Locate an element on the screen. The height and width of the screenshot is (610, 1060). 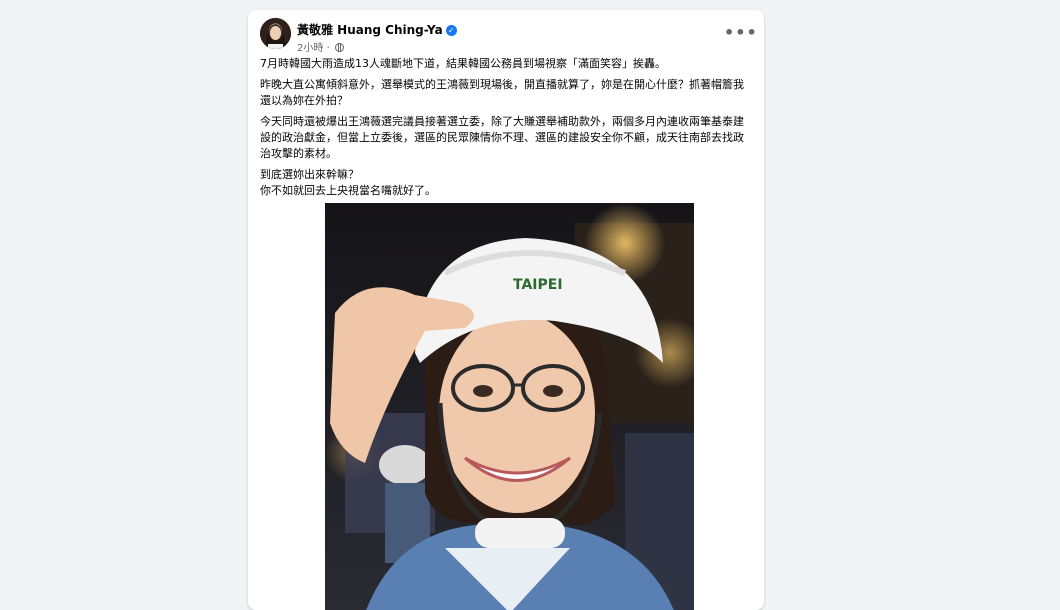
post-paragraph: 7月時韓國大雨造成13人魂斷地下道，結果韓國公務員到場視察「滿面笑容」挨轟。 is located at coordinates (463, 63).